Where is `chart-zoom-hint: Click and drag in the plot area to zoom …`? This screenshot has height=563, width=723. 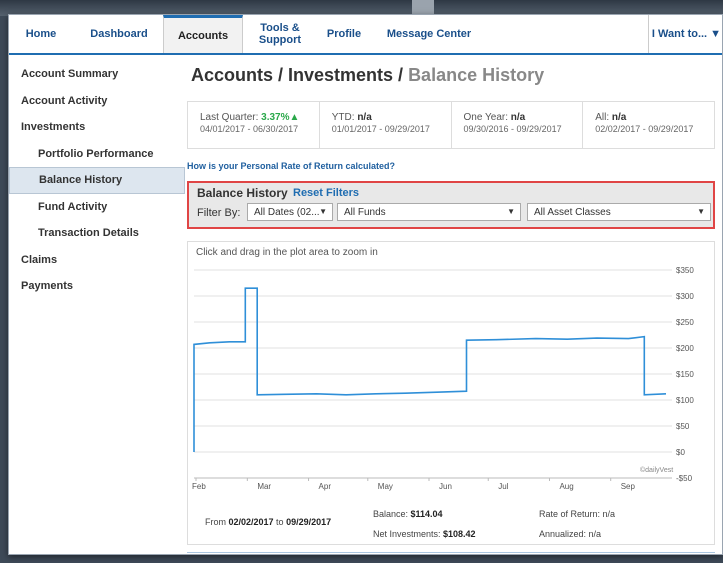 chart-zoom-hint: Click and drag in the plot area to zoom … is located at coordinates (287, 252).